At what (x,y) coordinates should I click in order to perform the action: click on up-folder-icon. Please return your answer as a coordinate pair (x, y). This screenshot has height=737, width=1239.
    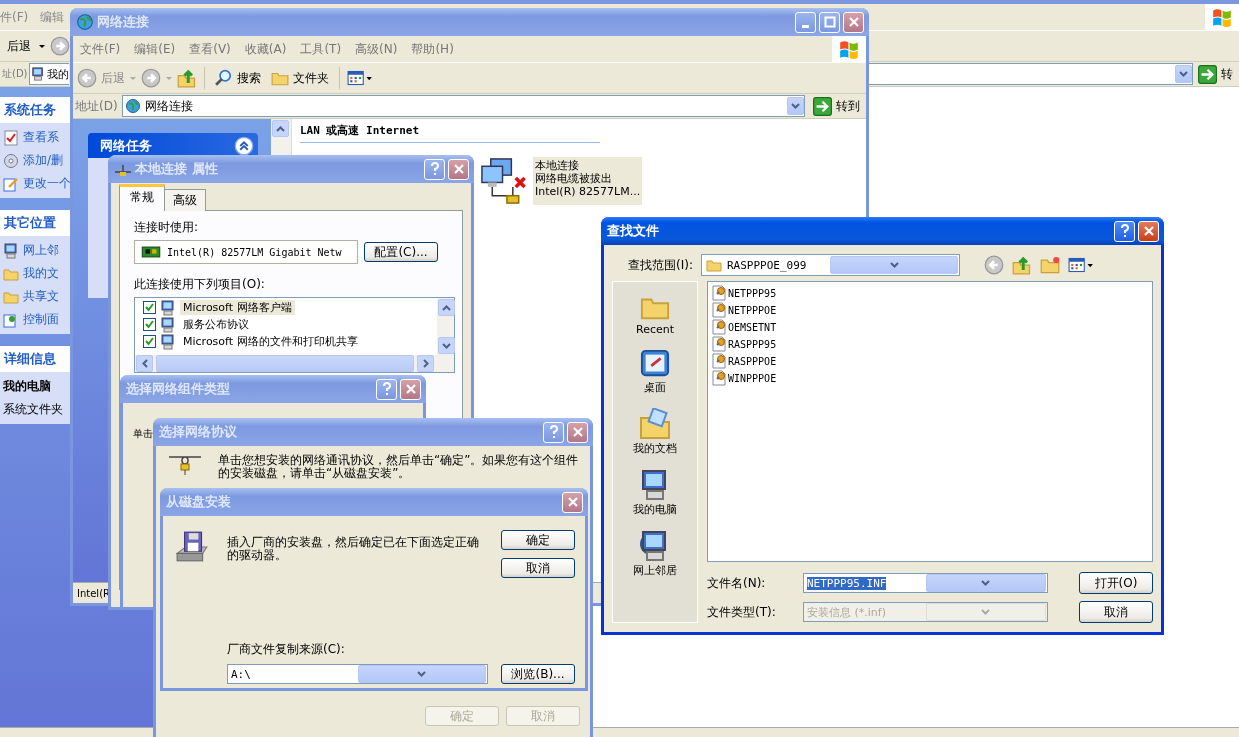
    Looking at the image, I should click on (187, 78).